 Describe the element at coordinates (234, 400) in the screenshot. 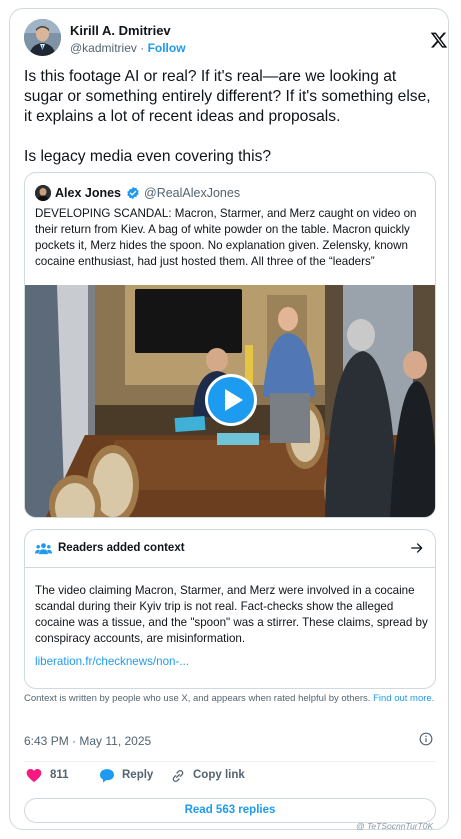

I see `play-icon` at that location.